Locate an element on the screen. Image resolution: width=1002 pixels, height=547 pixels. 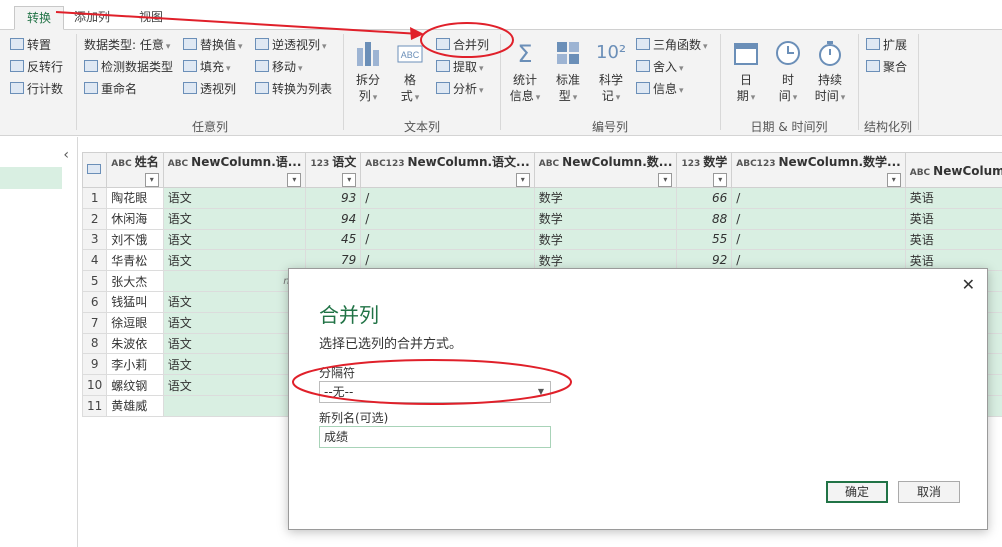
name-cell: 钱猛叫 is located at coordinates (135, 301).